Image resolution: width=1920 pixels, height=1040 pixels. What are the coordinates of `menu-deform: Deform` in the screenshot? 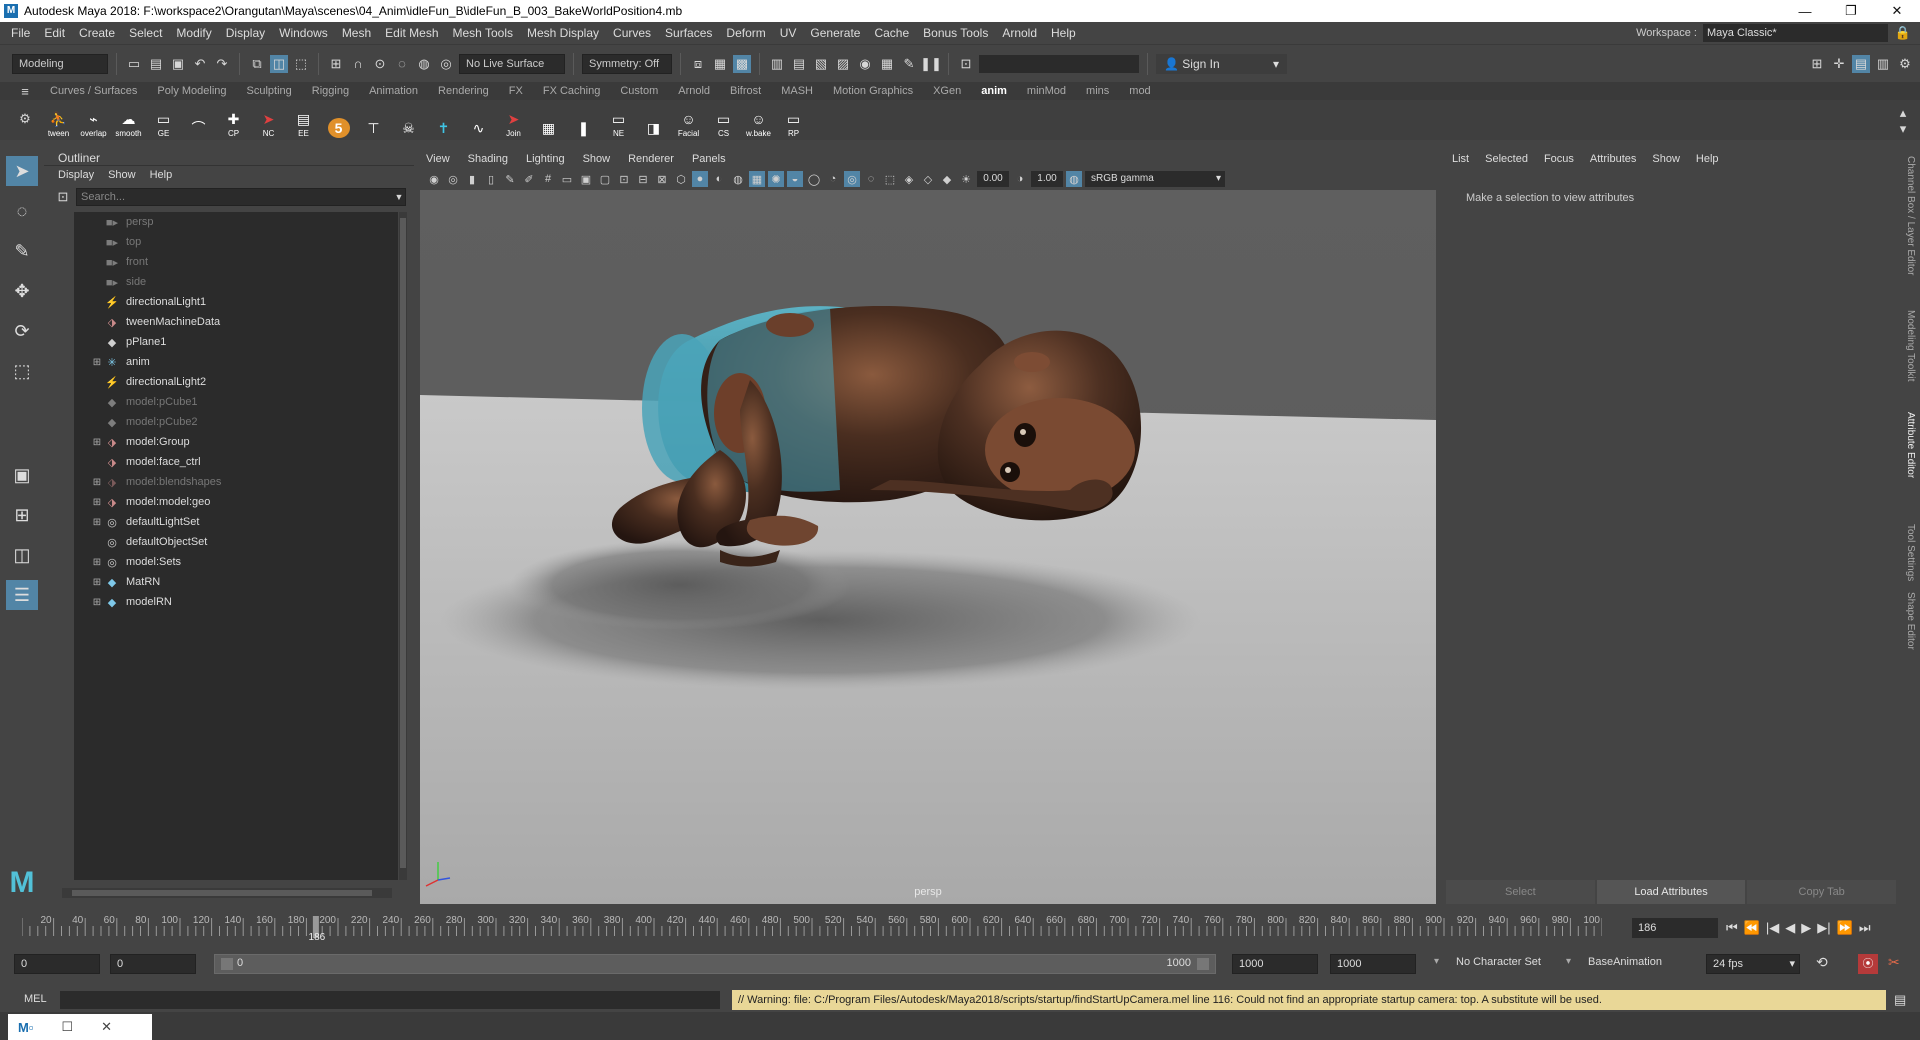 It's located at (745, 33).